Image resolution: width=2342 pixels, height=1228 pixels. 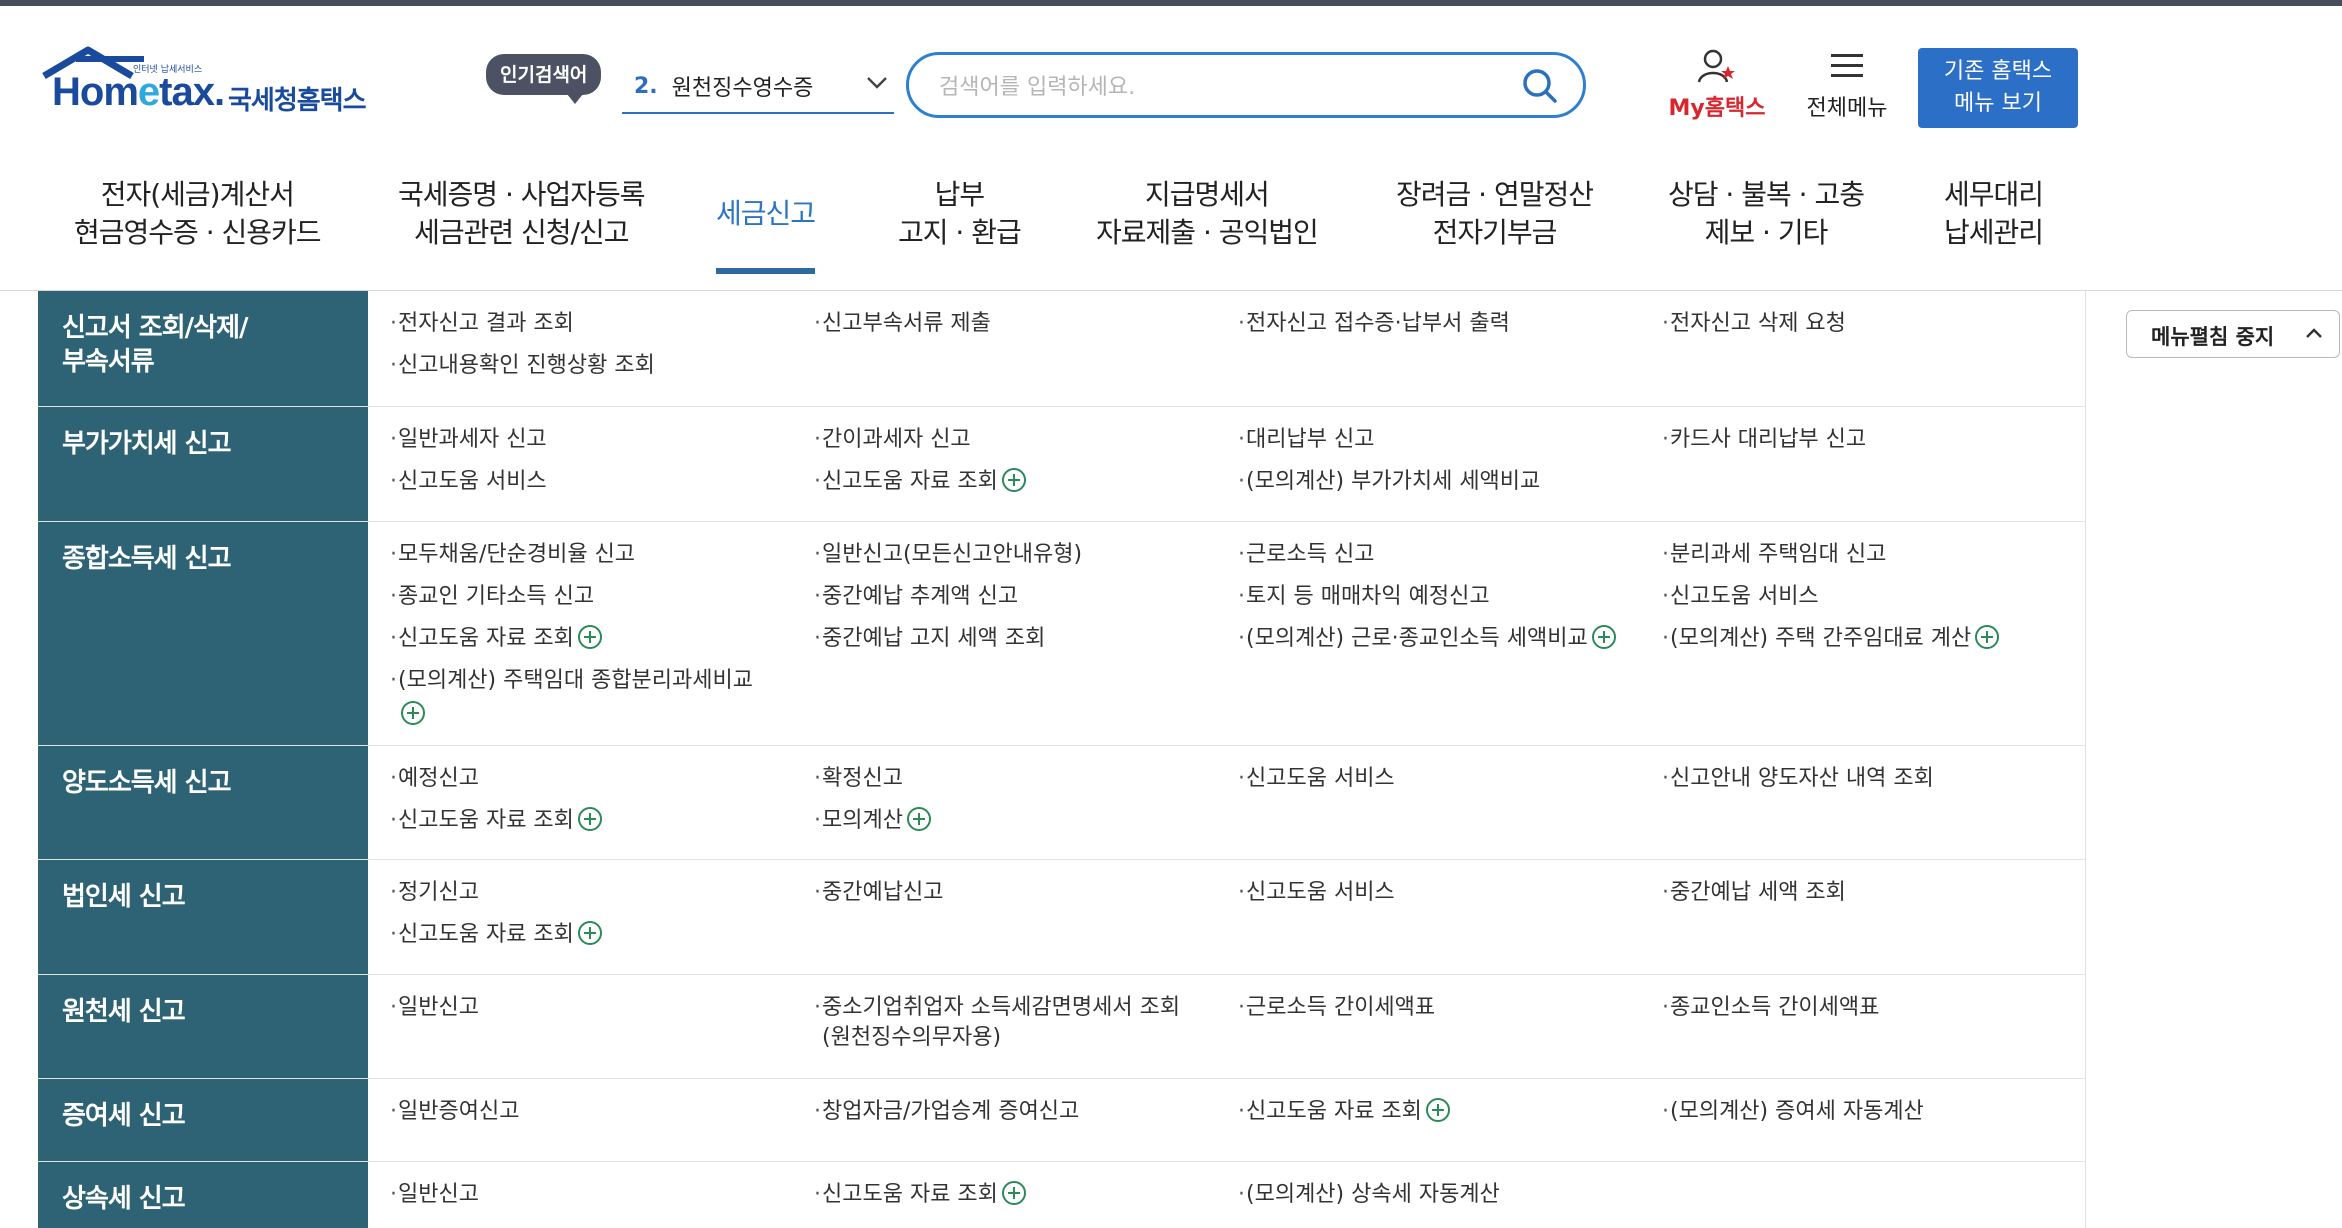 I want to click on menu-link: ·카드사 대리납부 신고, so click(x=1764, y=440).